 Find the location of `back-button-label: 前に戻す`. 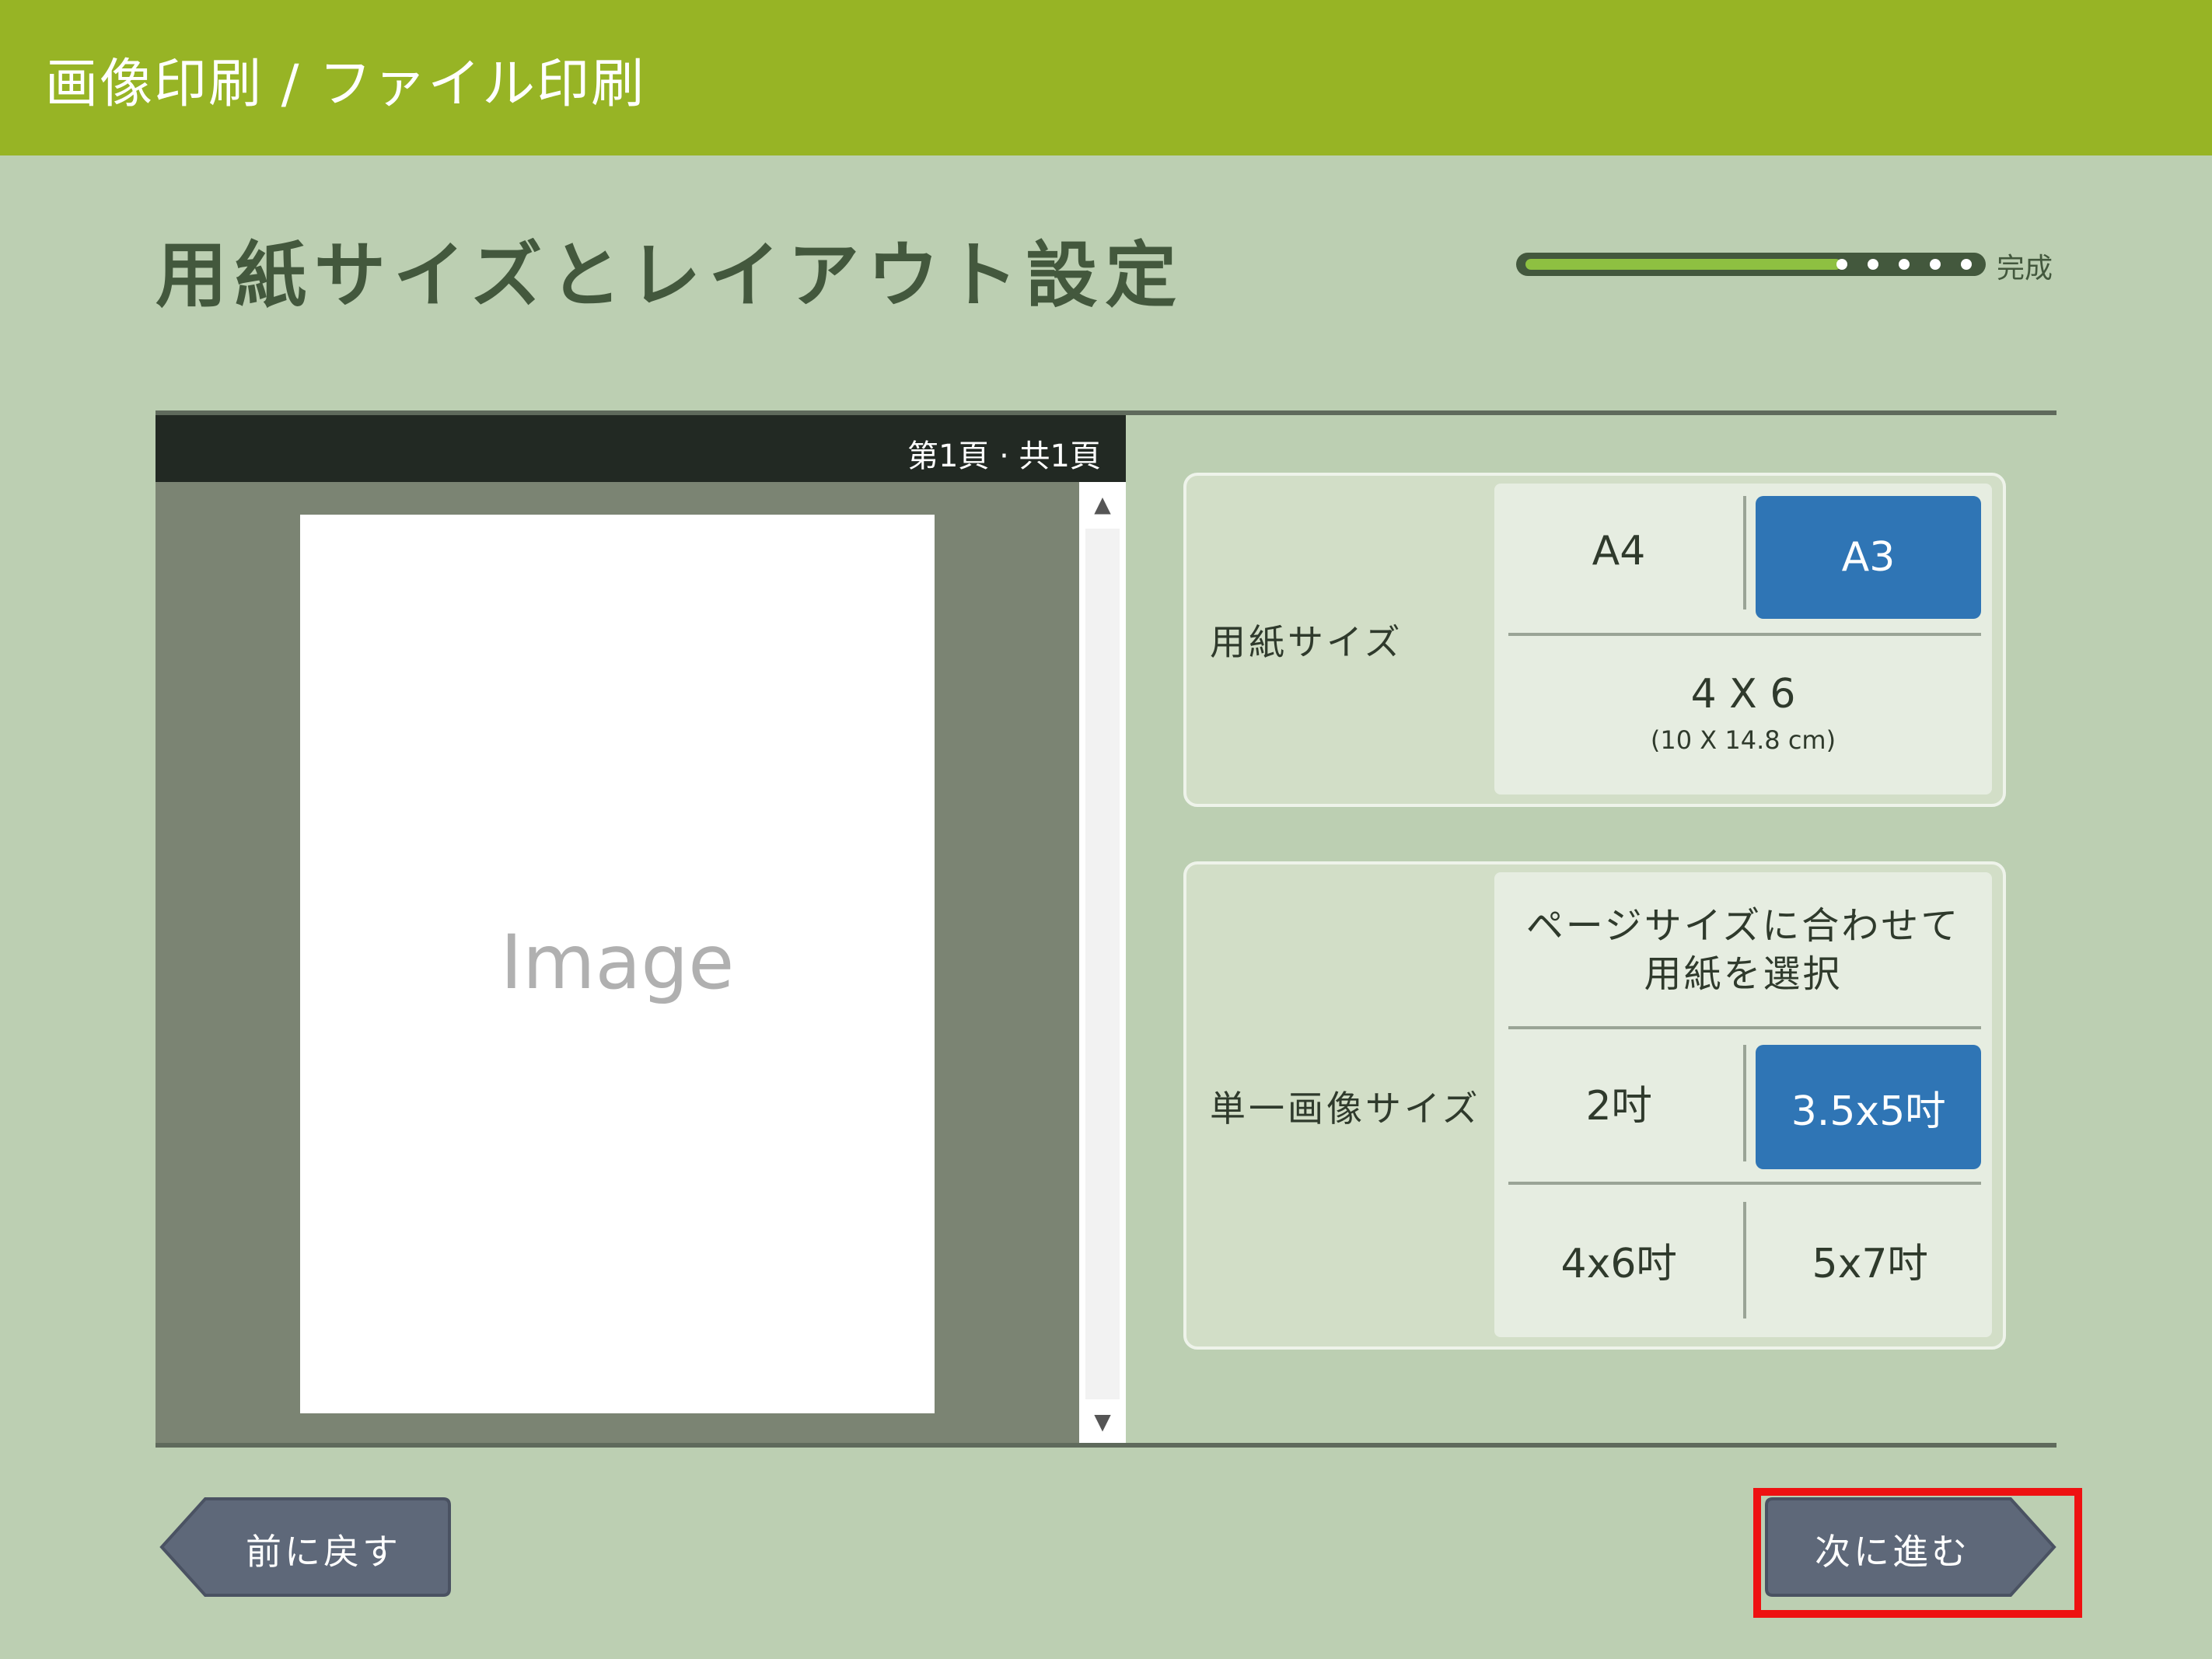

back-button-label: 前に戻す is located at coordinates (323, 1552).